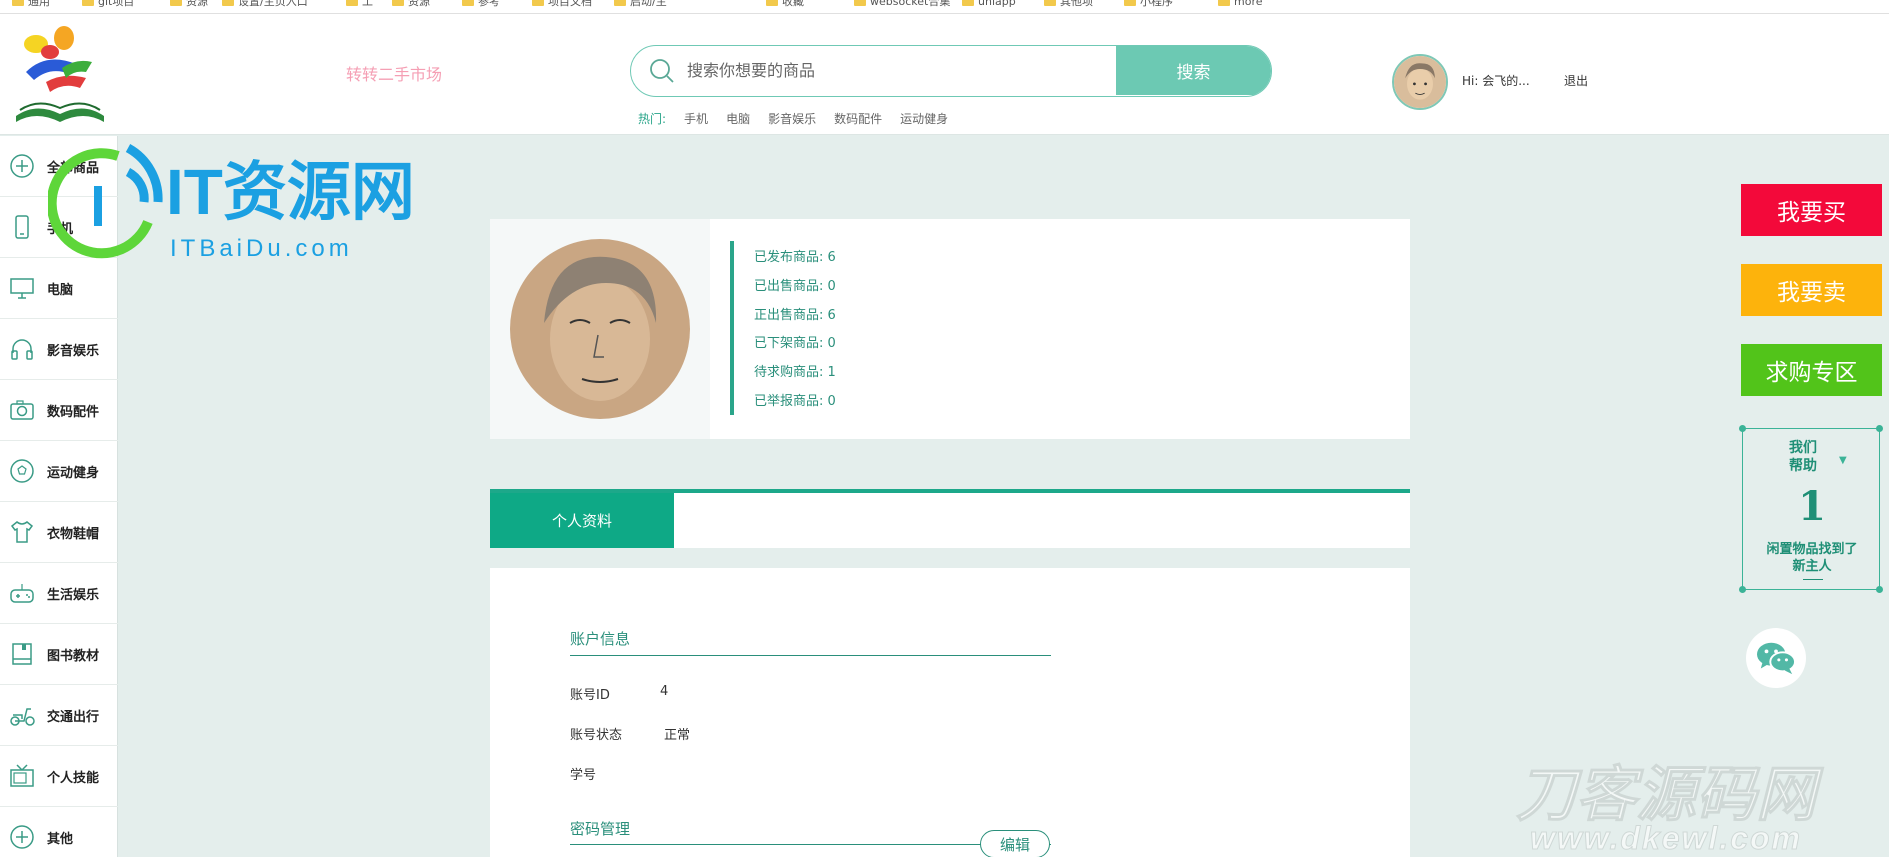  I want to click on bookmark-item: git项目, so click(108, 4).